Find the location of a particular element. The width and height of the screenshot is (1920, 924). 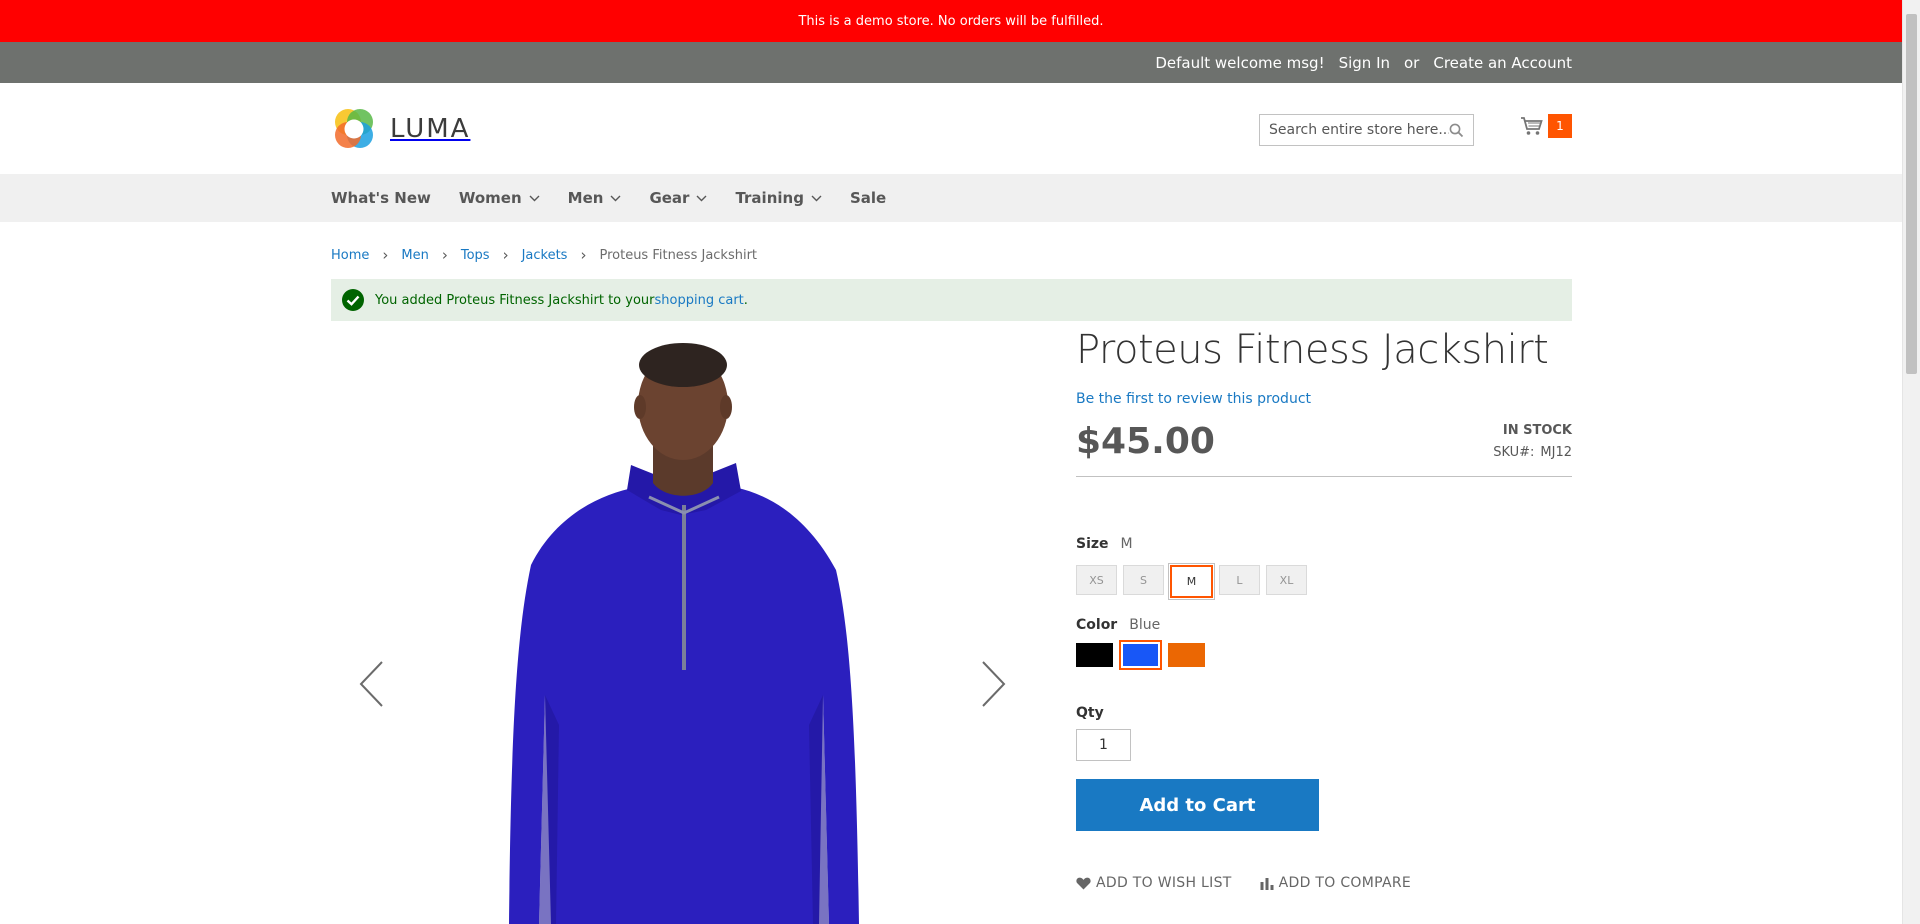

size-label: Size is located at coordinates (1092, 544).